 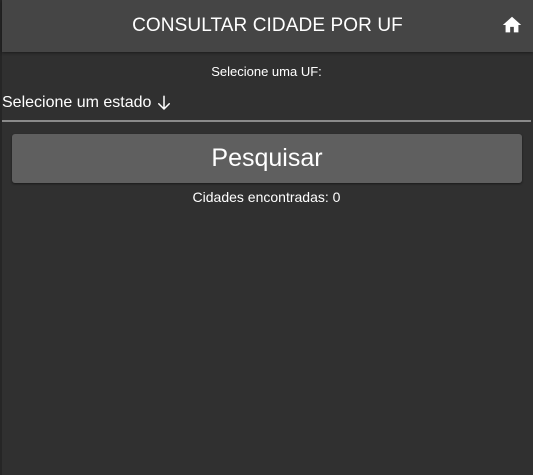 I want to click on state-select: Selecione um estado, so click(x=266, y=106).